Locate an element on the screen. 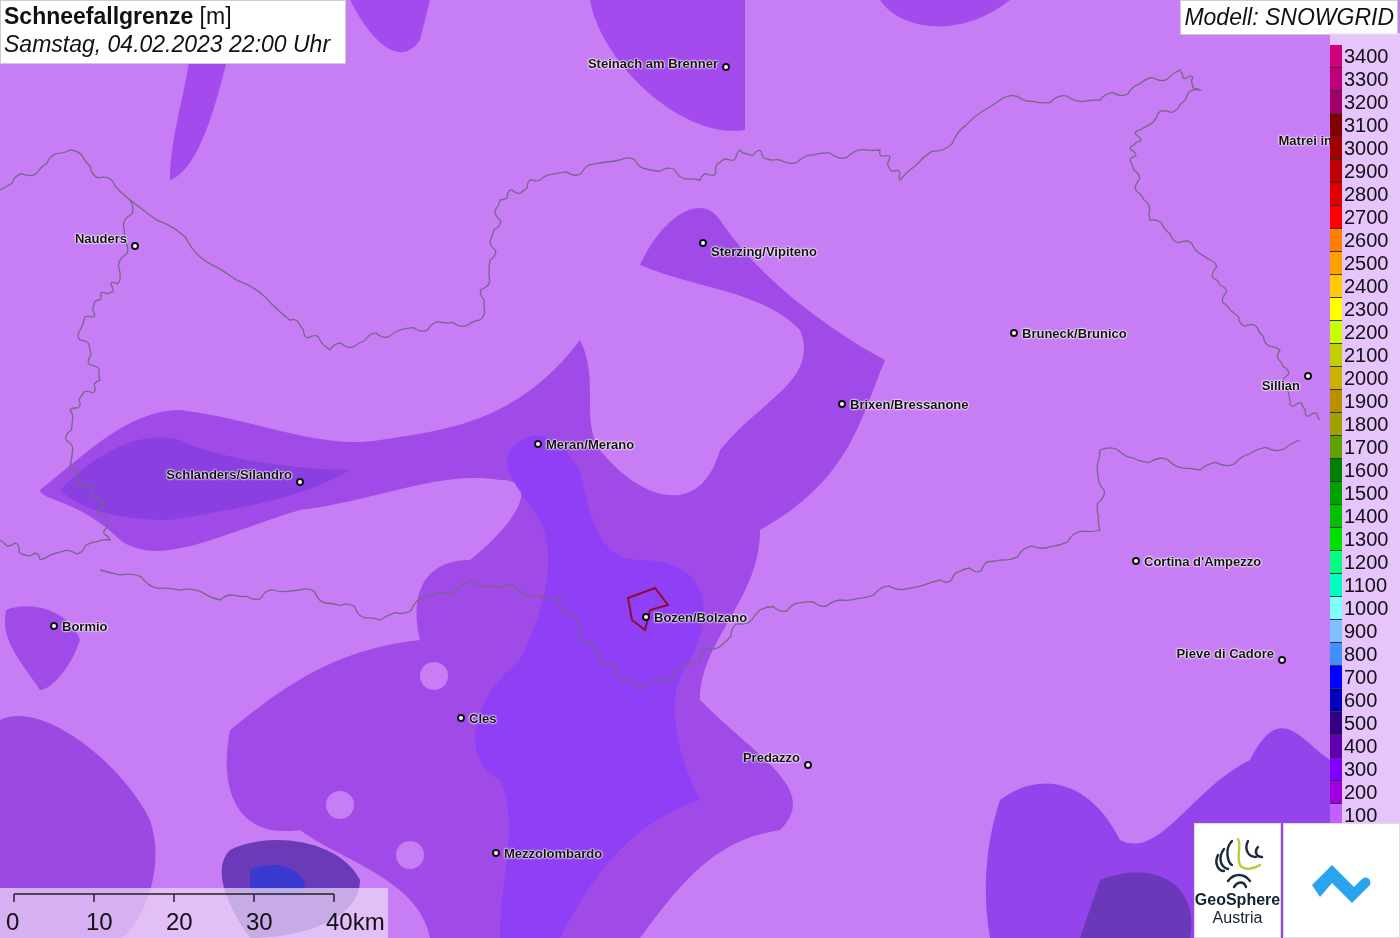 This screenshot has width=1400, height=938. legend-value: 600 is located at coordinates (1361, 700).